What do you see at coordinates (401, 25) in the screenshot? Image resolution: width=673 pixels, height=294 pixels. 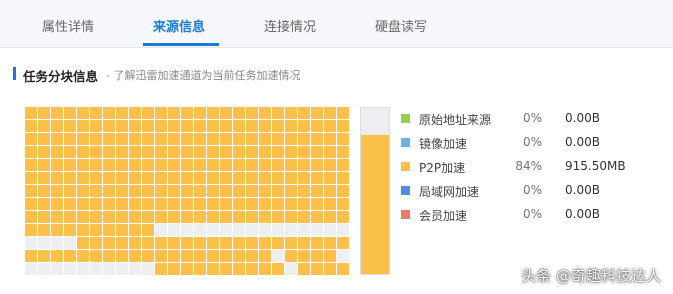 I see `tab-disk-io: 硬盘读写` at bounding box center [401, 25].